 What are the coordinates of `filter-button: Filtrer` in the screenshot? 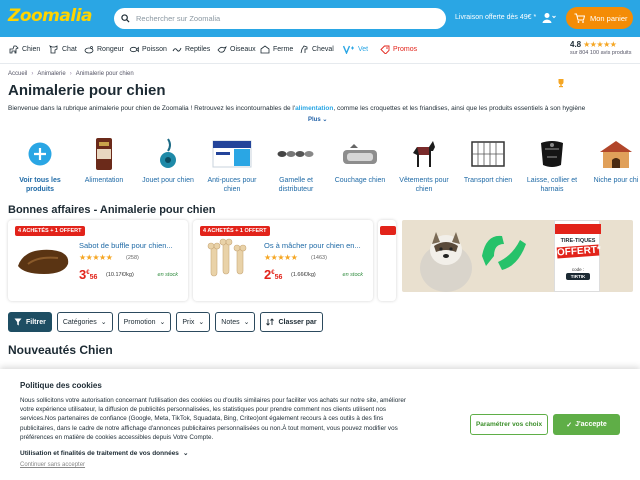 It's located at (30, 322).